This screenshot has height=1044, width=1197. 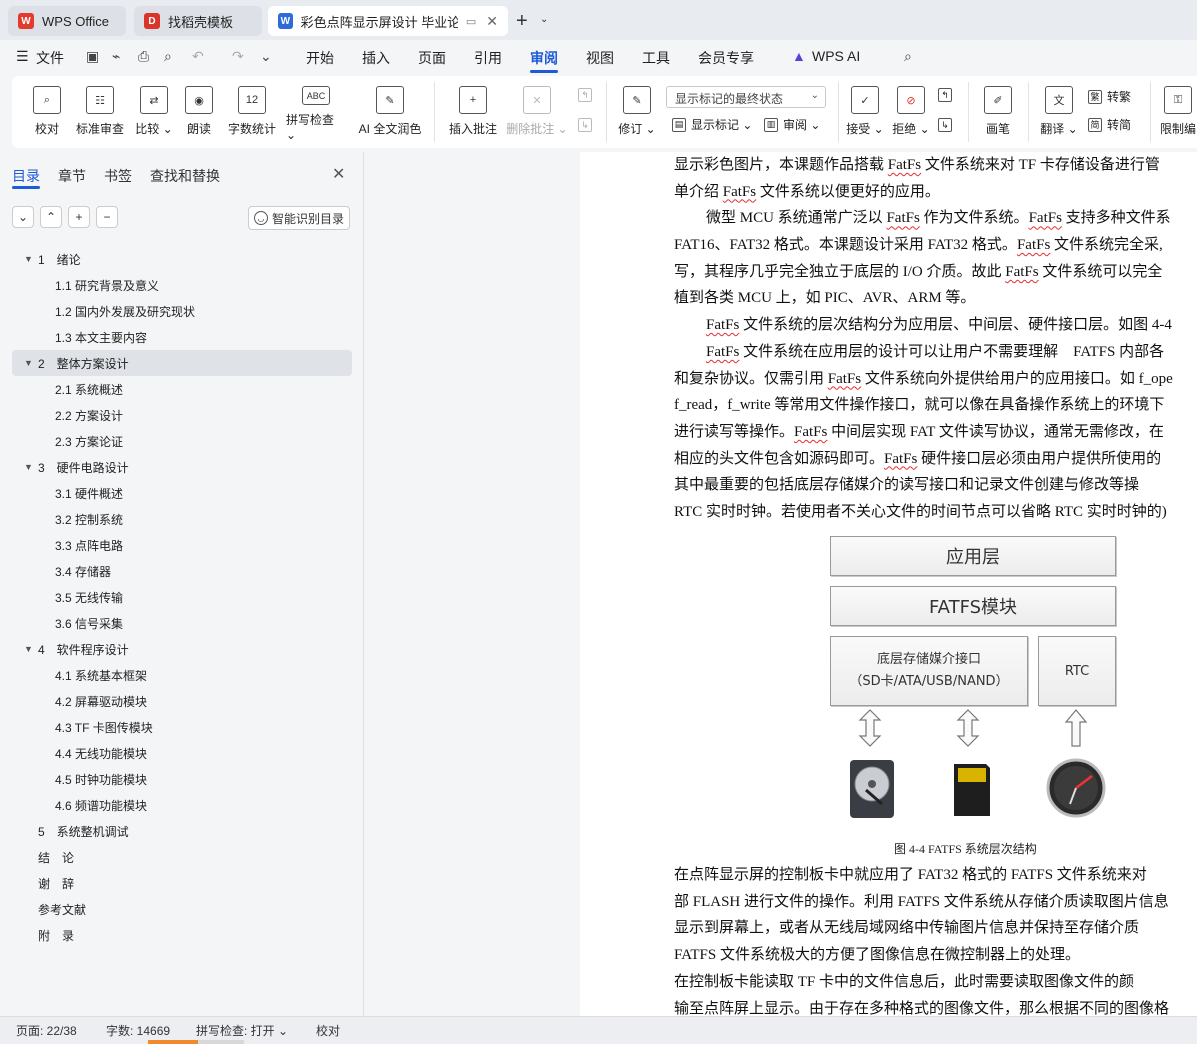 I want to click on word-count-button: 12 字数统计, so click(x=252, y=112).